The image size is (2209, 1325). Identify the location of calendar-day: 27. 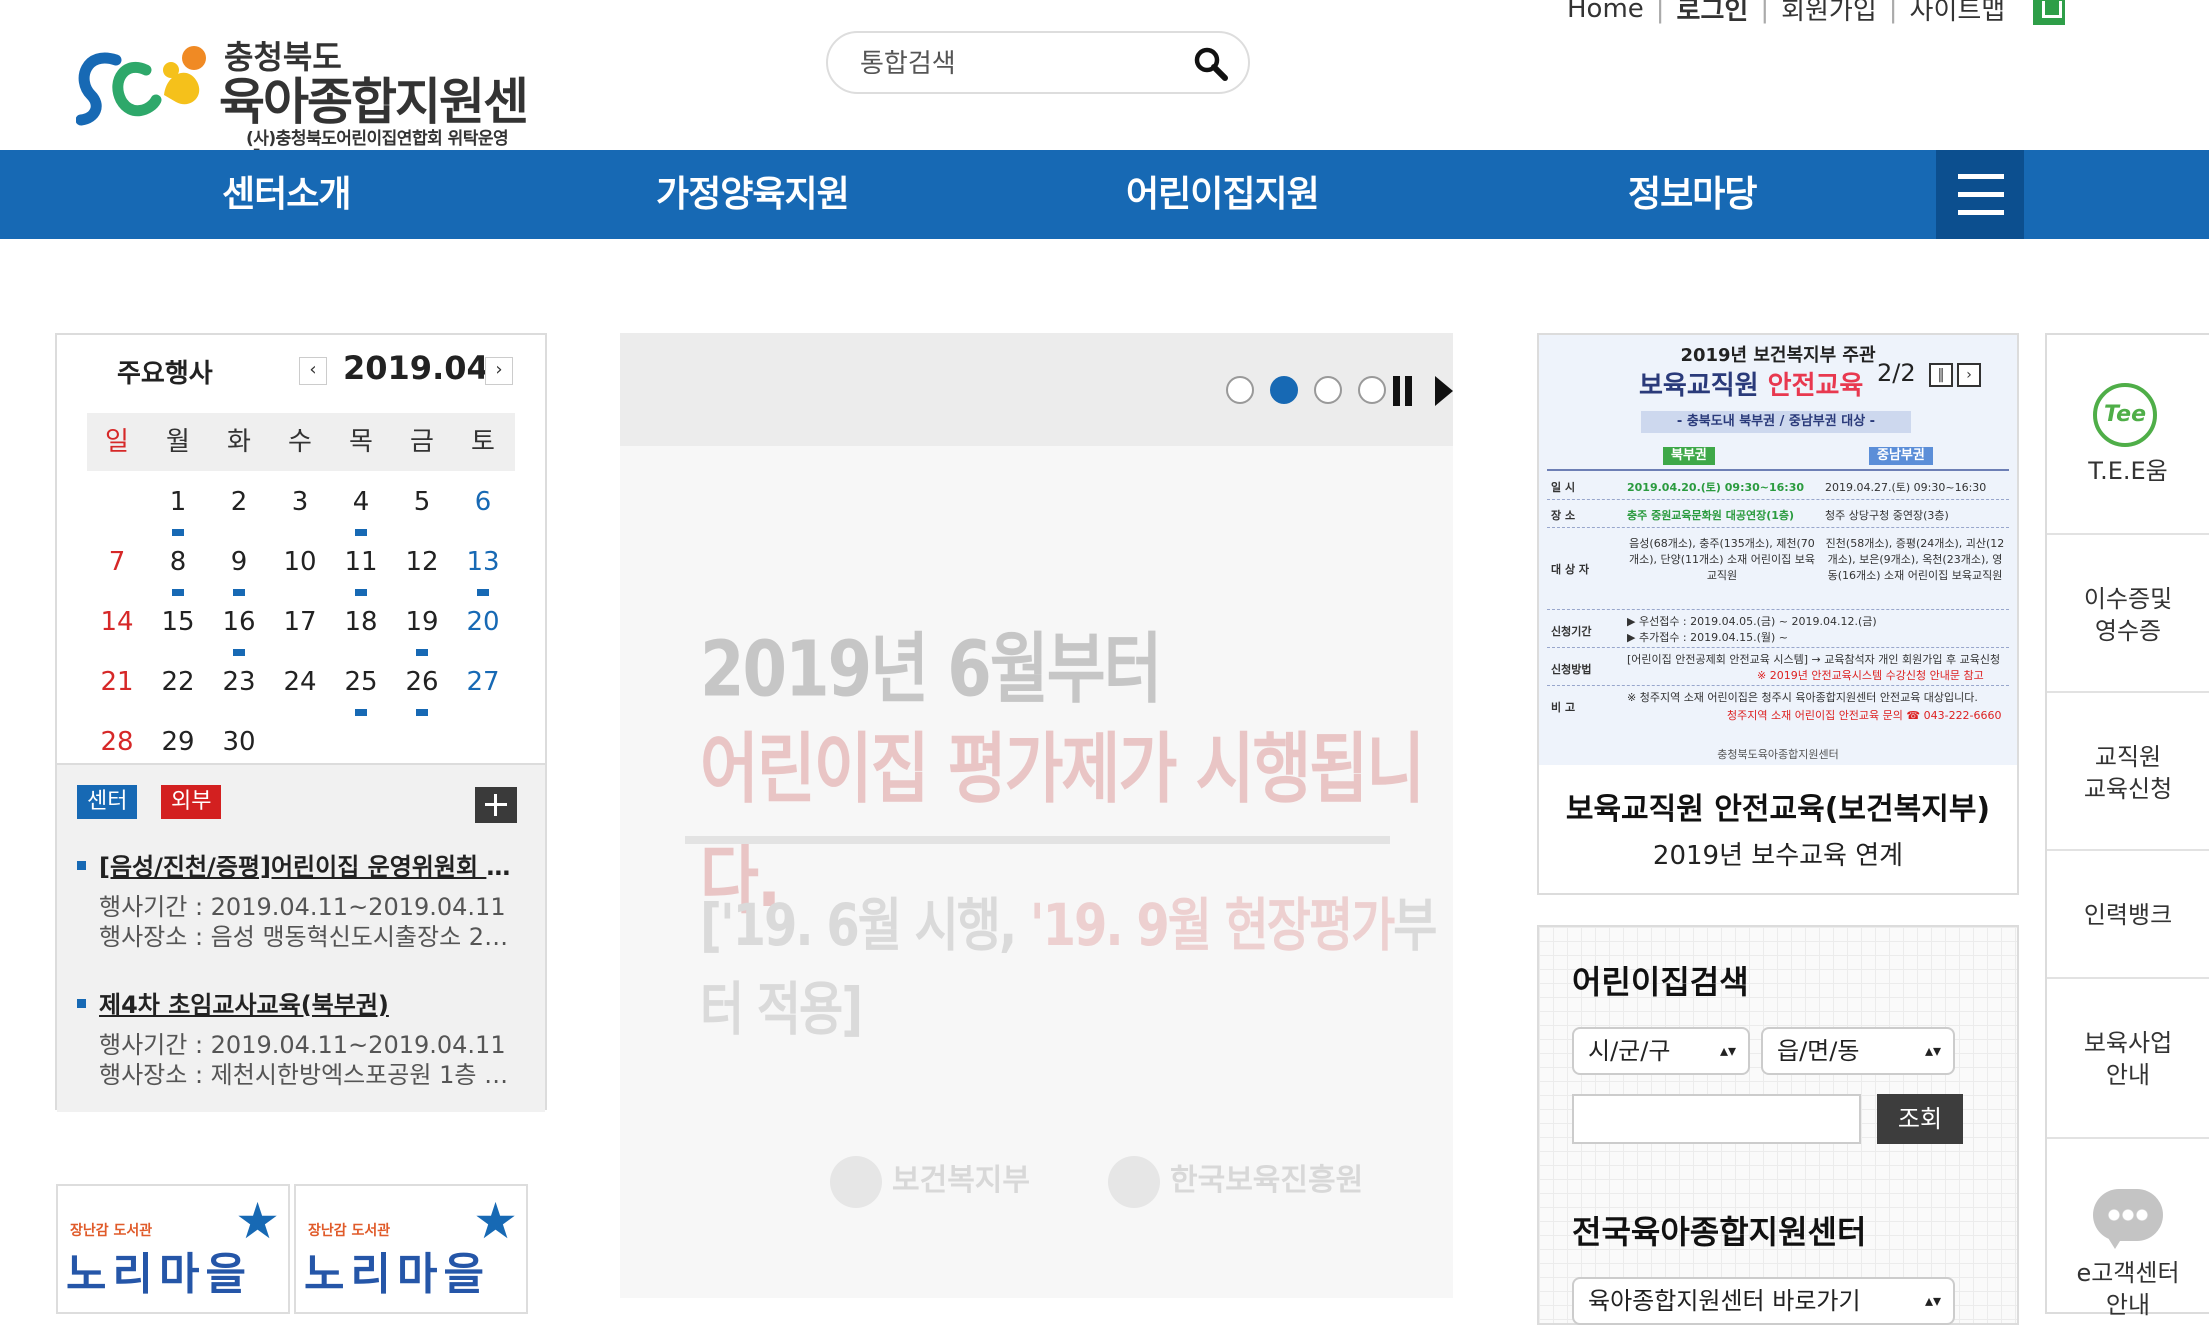
(483, 687).